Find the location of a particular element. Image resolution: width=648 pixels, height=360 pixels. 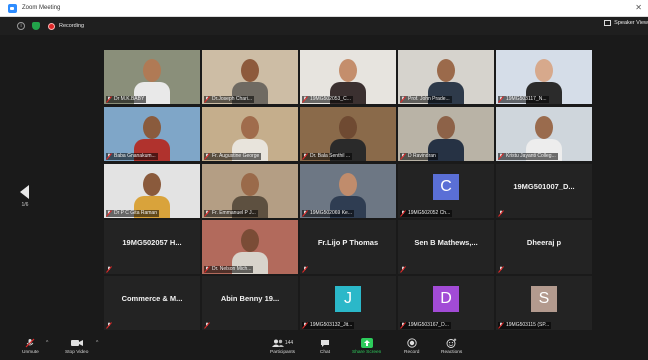

participant-avatar: J is located at coordinates (348, 299).